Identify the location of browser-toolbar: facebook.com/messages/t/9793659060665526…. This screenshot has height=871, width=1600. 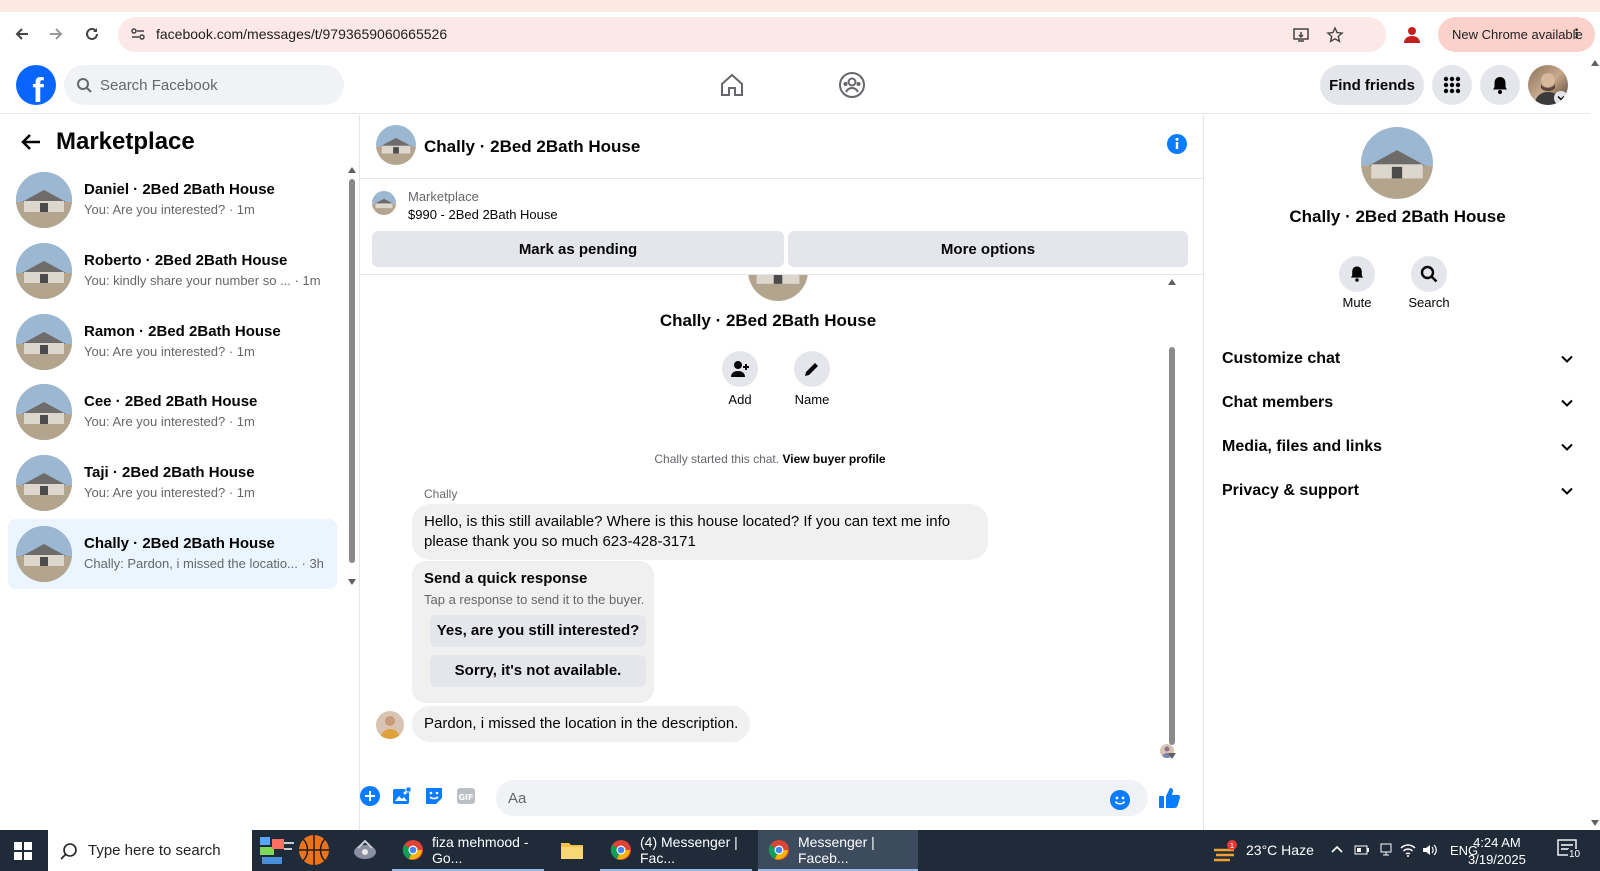
(800, 34).